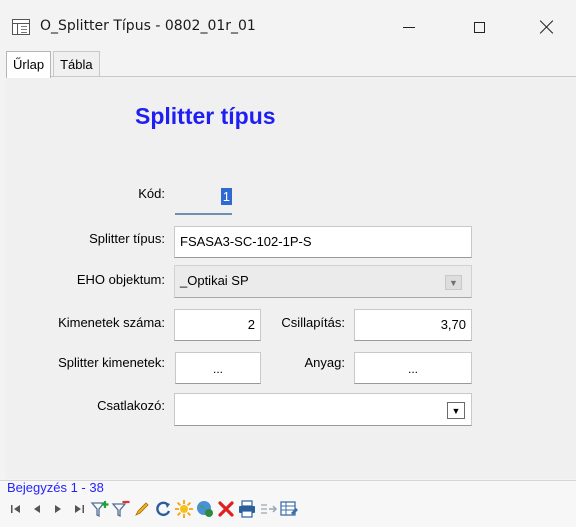  Describe the element at coordinates (323, 242) in the screenshot. I see `splitter-tipus-input: FSASA3-SC-102-1P-S` at that location.